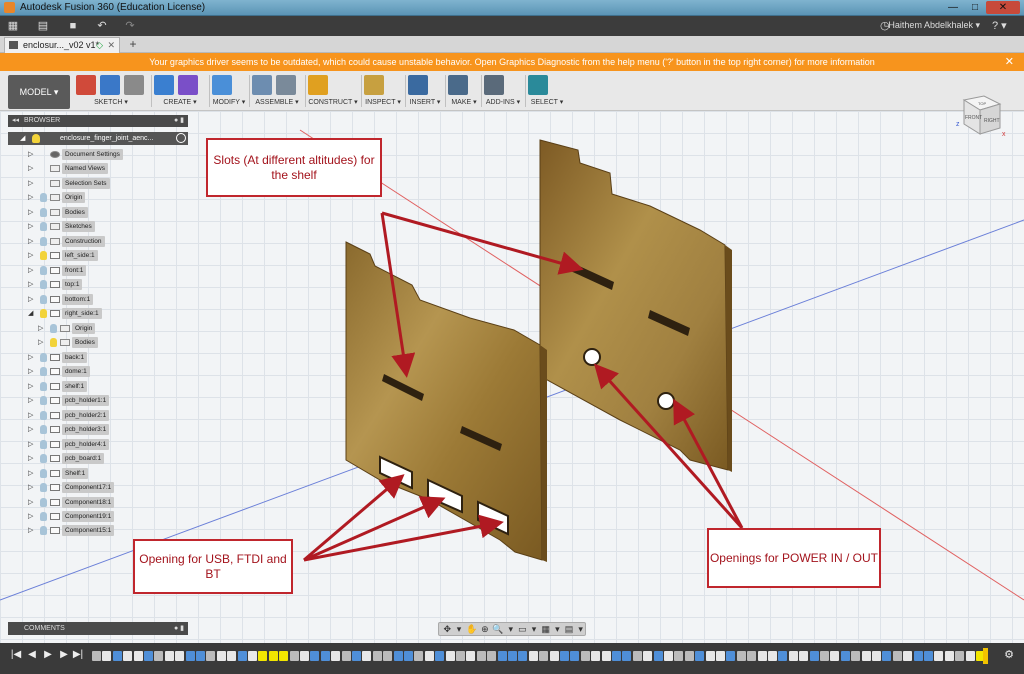 This screenshot has height=674, width=1024. Describe the element at coordinates (108, 183) in the screenshot. I see `browser-node: ▷ Selection Sets` at that location.